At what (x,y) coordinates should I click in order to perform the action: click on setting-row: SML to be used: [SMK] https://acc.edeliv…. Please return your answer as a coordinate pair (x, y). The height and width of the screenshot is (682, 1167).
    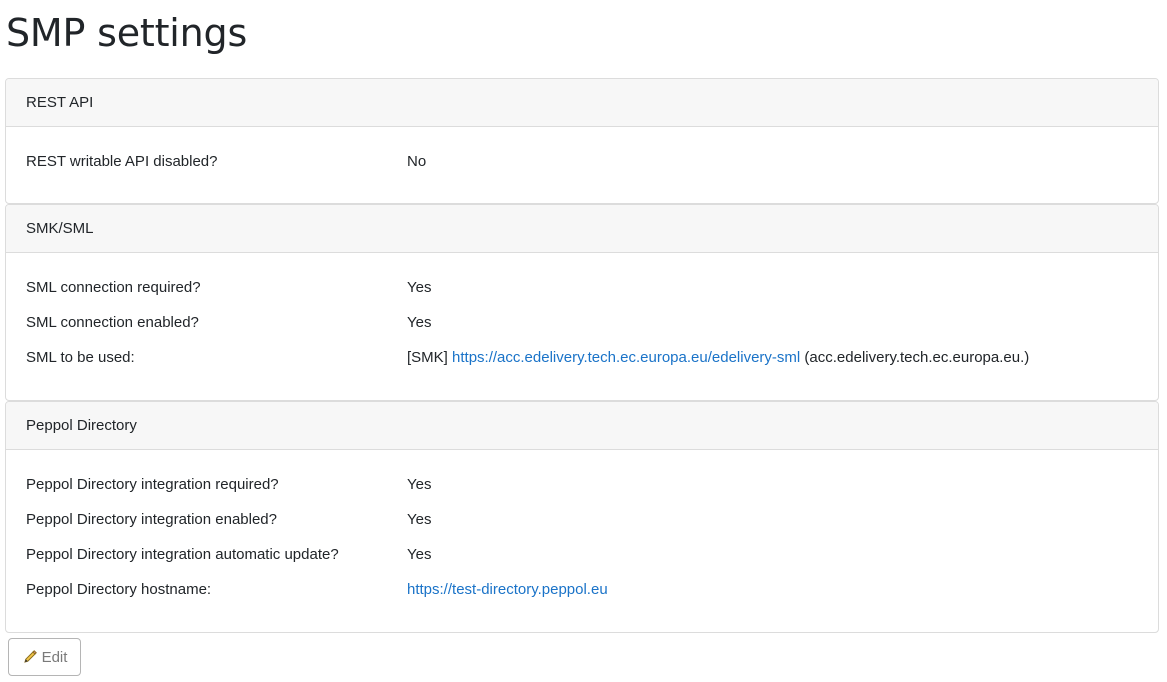
    Looking at the image, I should click on (582, 357).